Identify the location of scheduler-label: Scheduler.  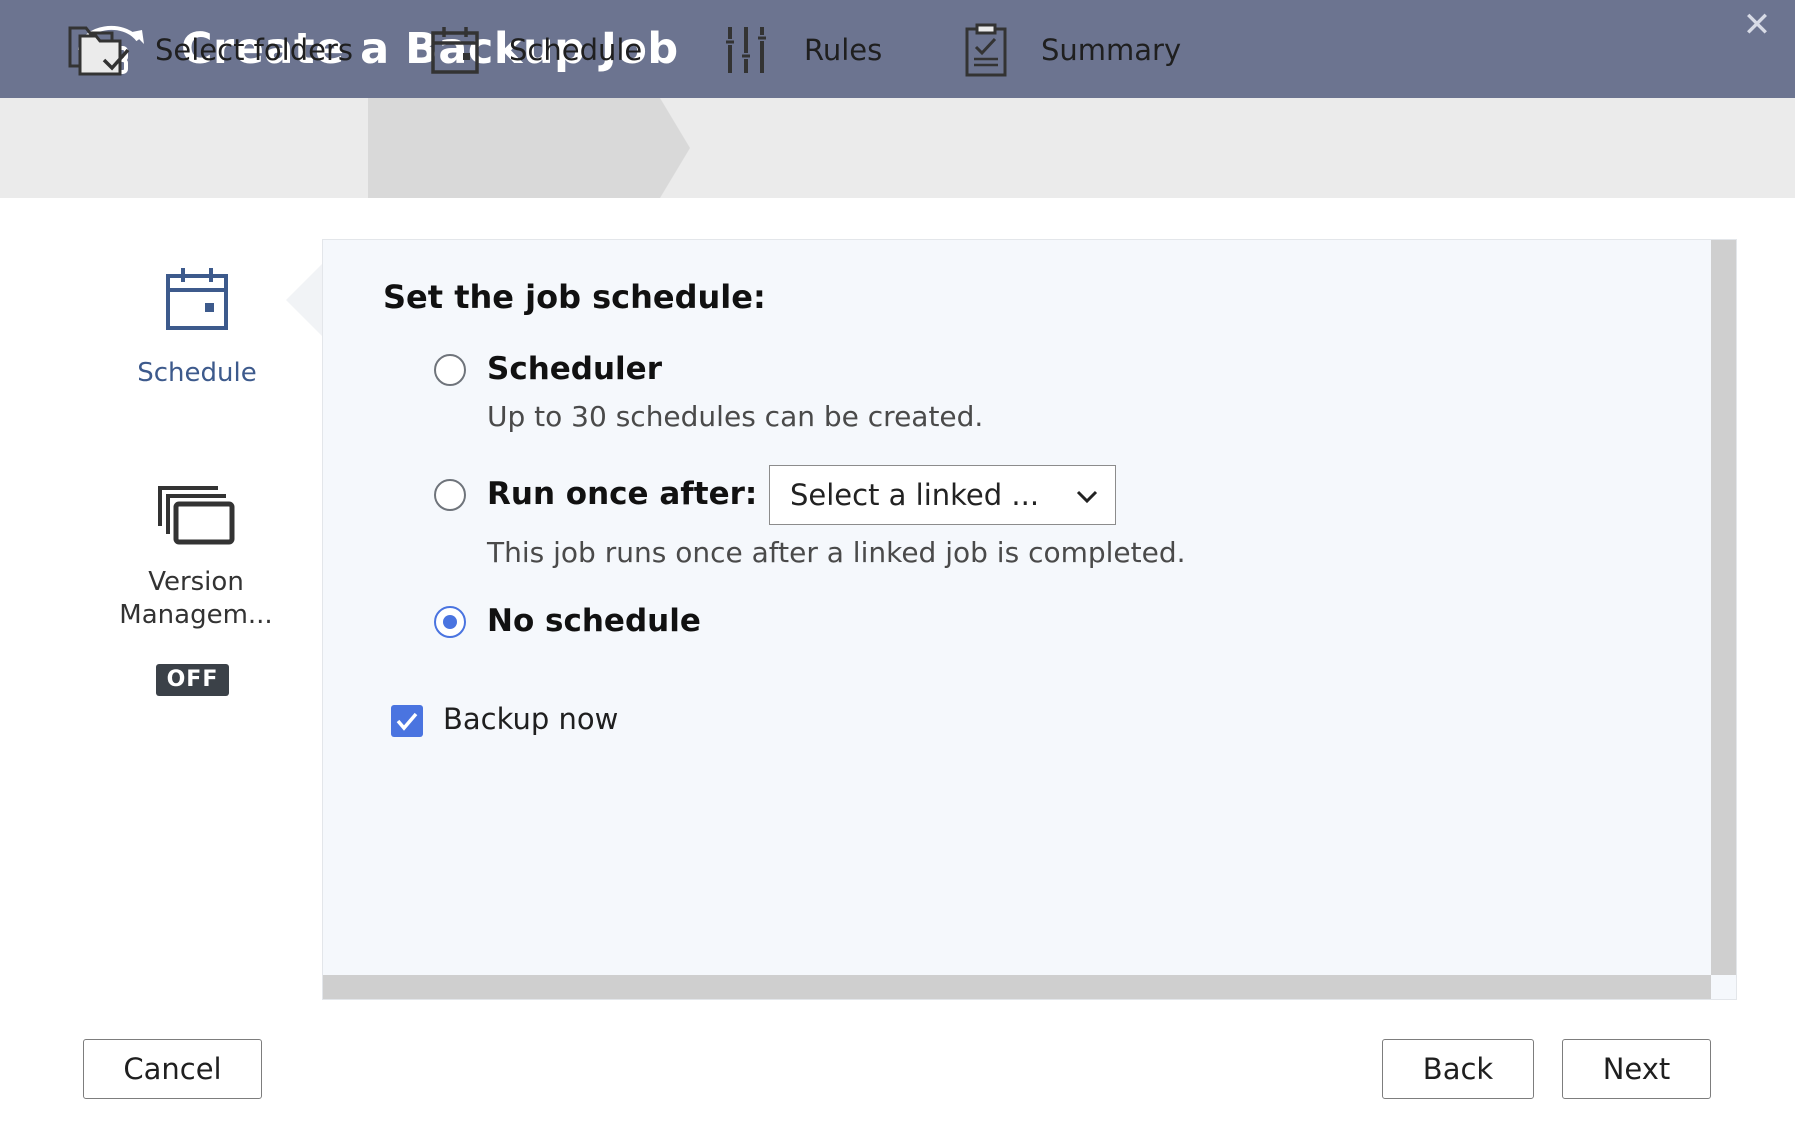
(574, 369).